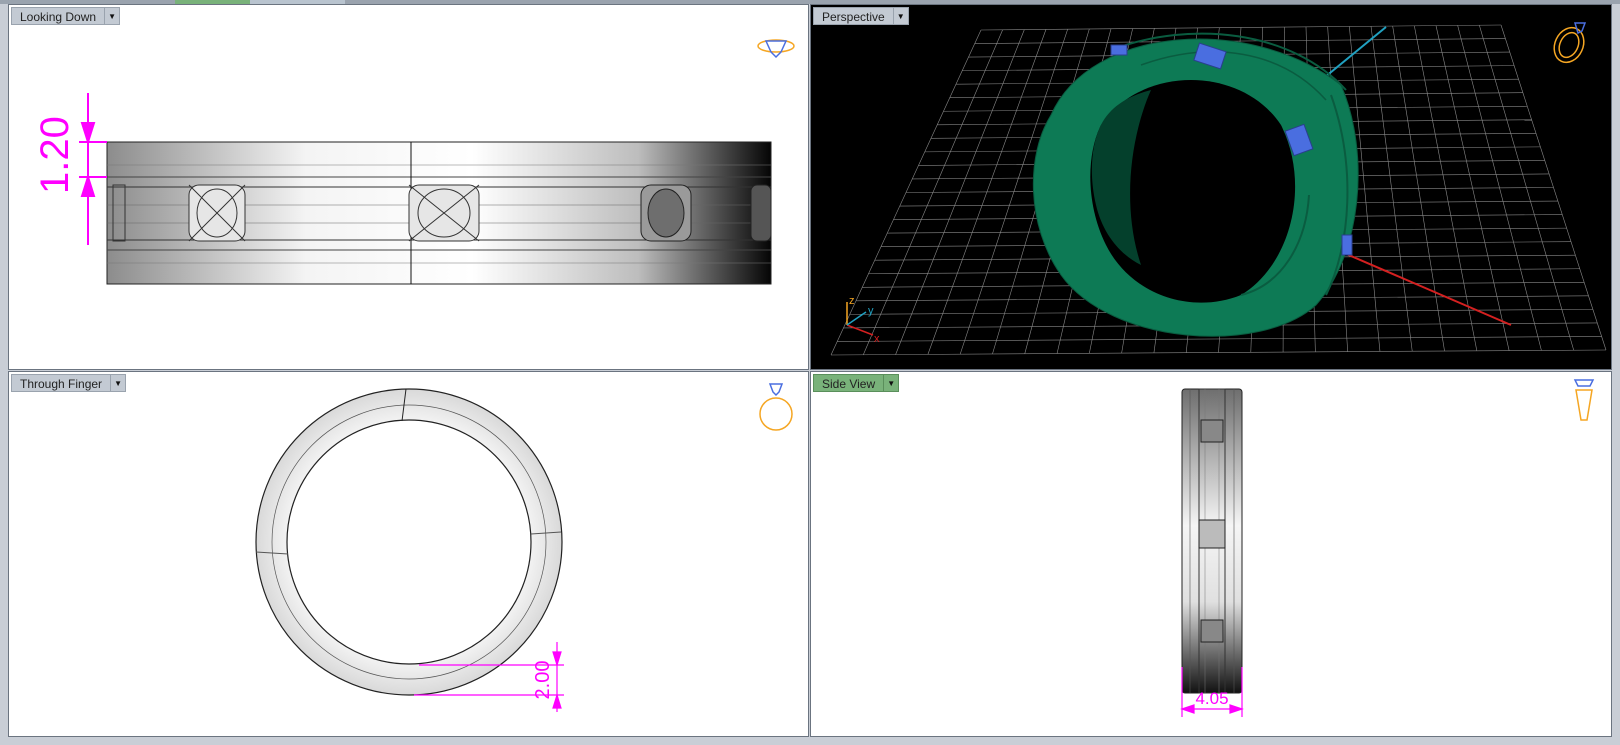  What do you see at coordinates (93, 169) in the screenshot?
I see `dimension-line` at bounding box center [93, 169].